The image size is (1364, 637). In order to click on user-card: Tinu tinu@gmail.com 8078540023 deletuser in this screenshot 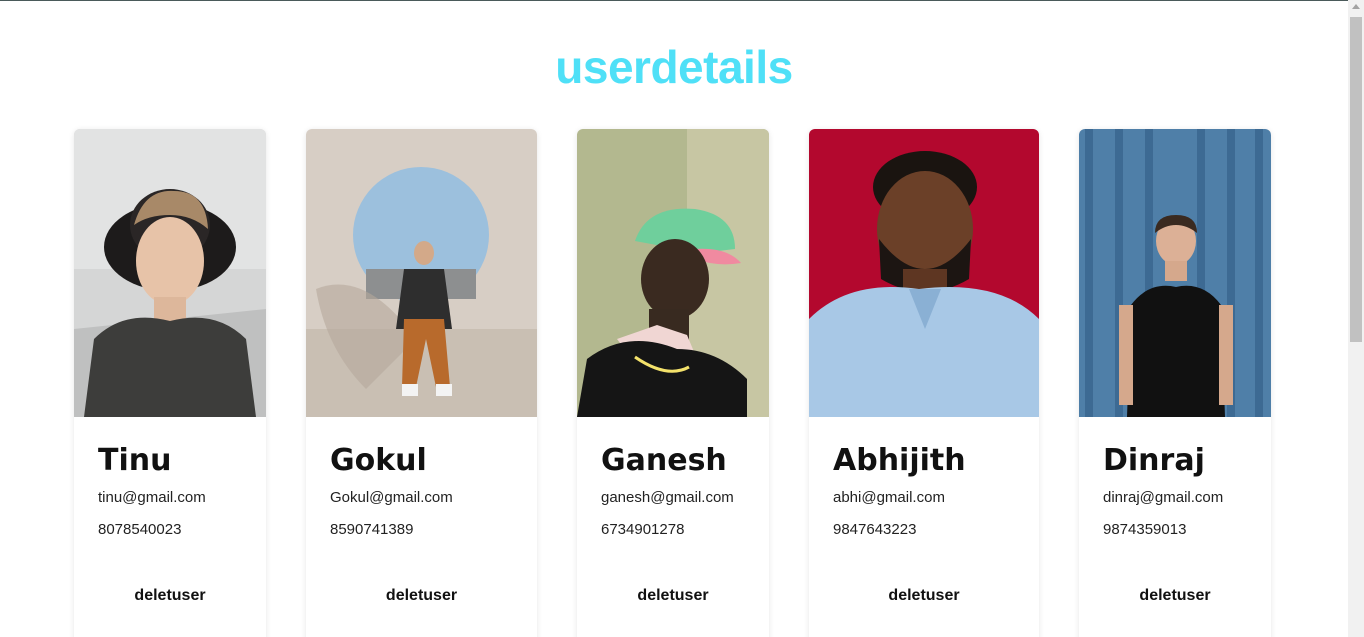, I will do `click(170, 383)`.